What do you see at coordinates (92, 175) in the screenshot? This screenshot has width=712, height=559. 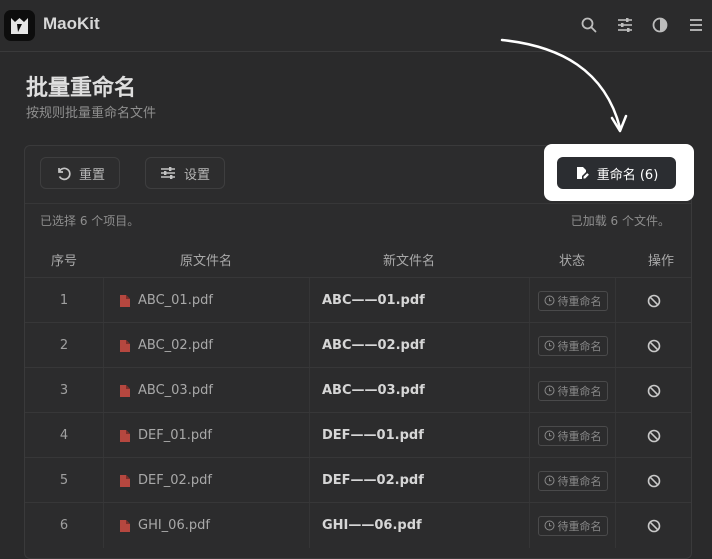 I see `reset-button-label: 重置` at bounding box center [92, 175].